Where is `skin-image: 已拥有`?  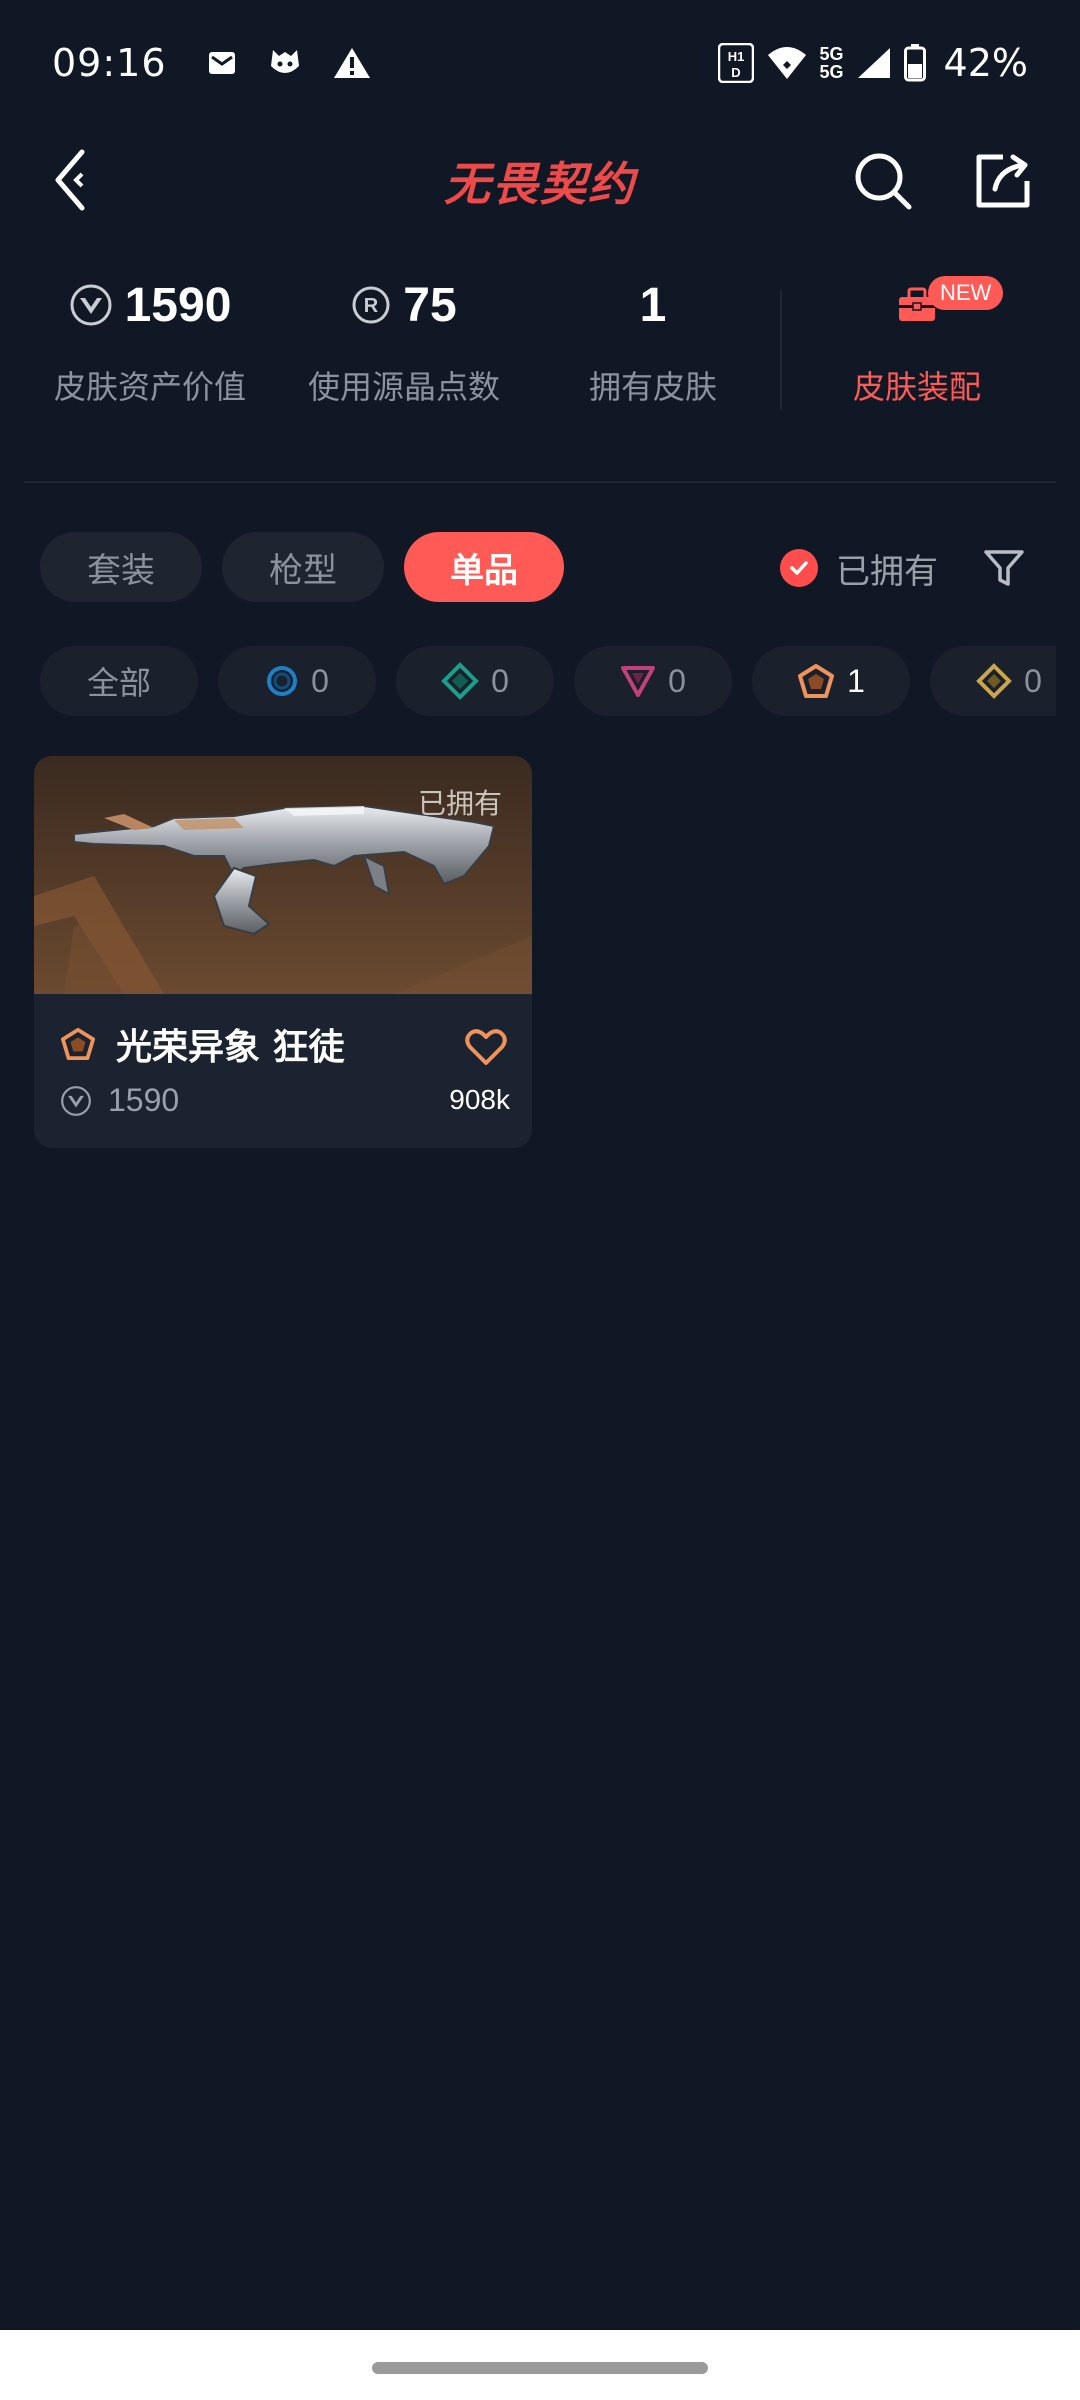
skin-image: 已拥有 is located at coordinates (283, 875).